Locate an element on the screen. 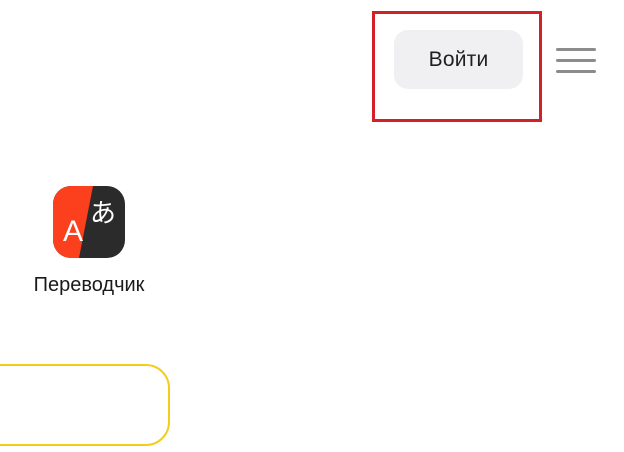 This screenshot has width=624, height=452. service-translator: A あ Переводчик is located at coordinates (89, 245).